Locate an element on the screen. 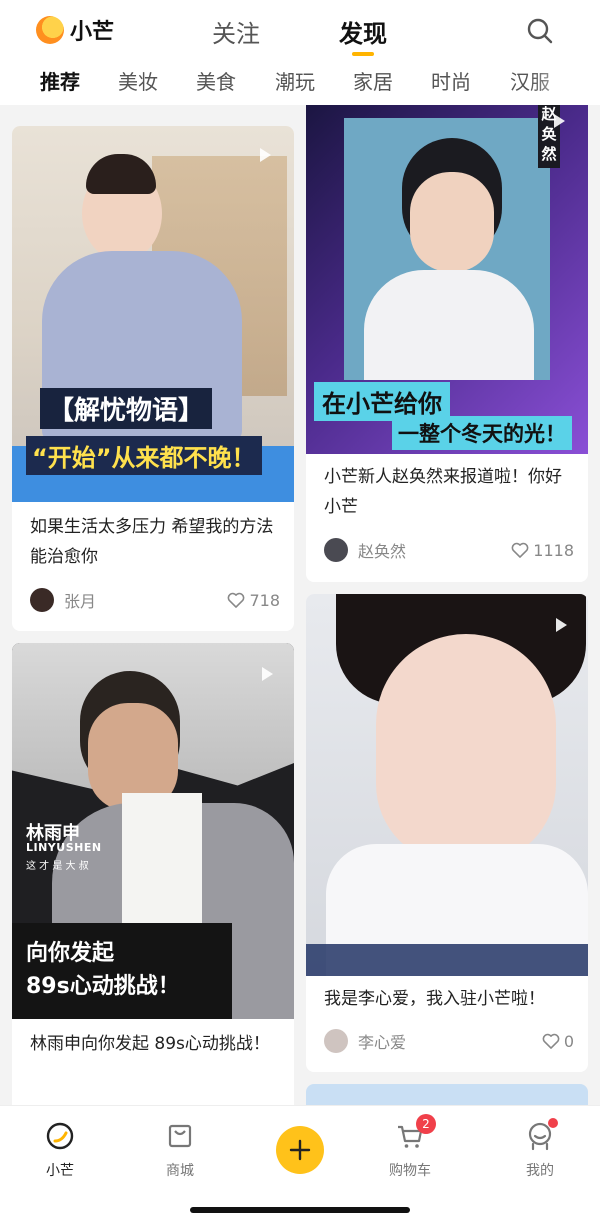 The width and height of the screenshot is (600, 1227). category-tabs: 推荐 美妆 美食 潮玩 家居 时尚 汉服 is located at coordinates (300, 82).